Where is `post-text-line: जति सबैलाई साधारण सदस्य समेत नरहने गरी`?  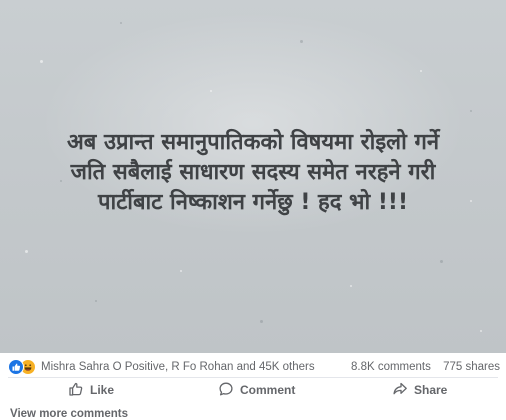
post-text-line: जति सबैलाई साधारण सदस्य समेत नरहने गरी is located at coordinates (253, 172).